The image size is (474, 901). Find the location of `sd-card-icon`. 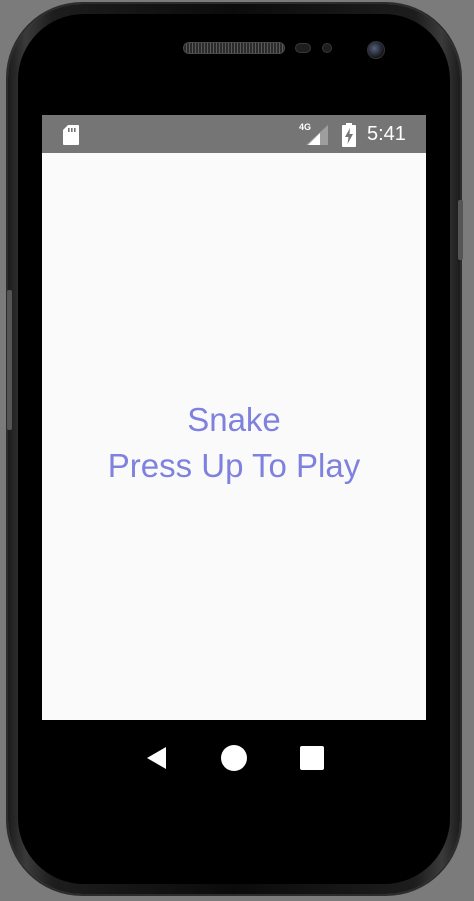

sd-card-icon is located at coordinates (71, 135).